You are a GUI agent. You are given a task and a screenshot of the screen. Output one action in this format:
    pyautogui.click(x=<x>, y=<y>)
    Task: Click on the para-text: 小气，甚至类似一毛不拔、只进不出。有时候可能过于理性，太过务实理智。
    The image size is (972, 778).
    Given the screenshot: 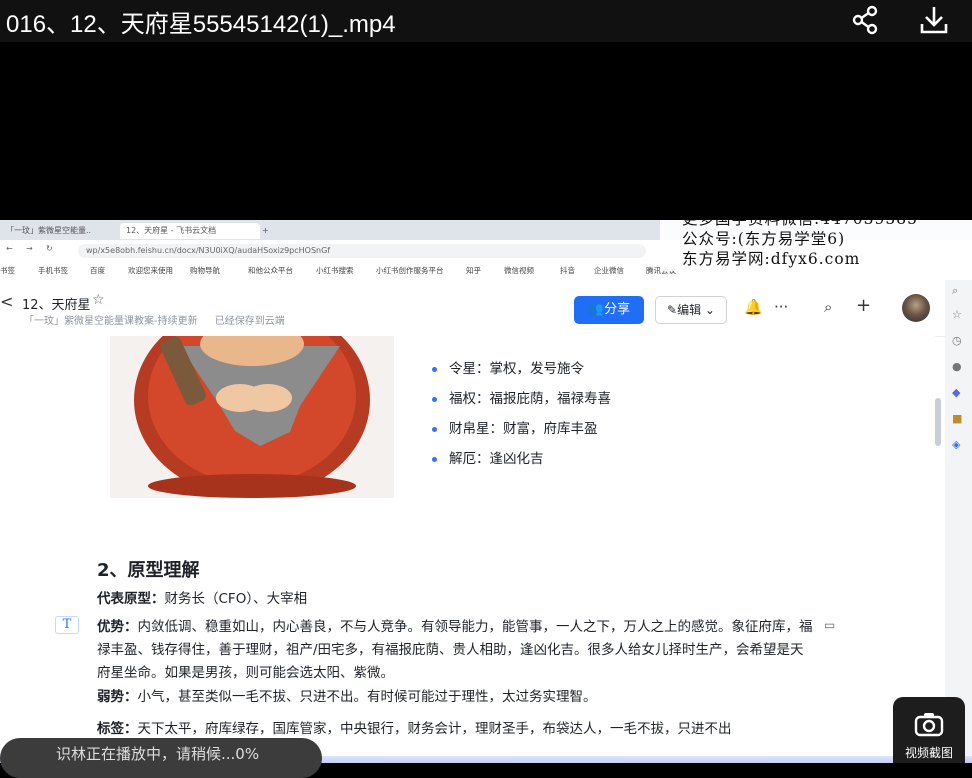 What is the action you would take?
    pyautogui.click(x=367, y=697)
    